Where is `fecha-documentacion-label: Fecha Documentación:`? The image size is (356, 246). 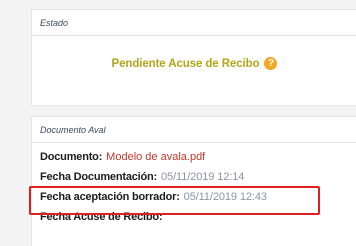 fecha-documentacion-label: Fecha Documentación: is located at coordinates (99, 177).